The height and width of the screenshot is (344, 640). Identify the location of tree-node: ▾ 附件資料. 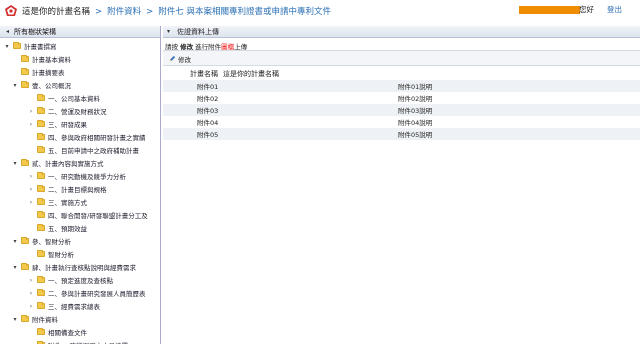
(35, 319).